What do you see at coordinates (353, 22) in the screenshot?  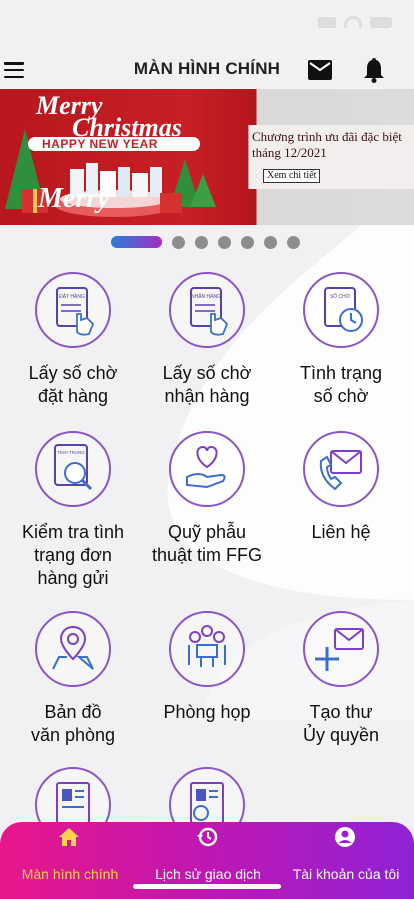 I see `wifi-icon` at bounding box center [353, 22].